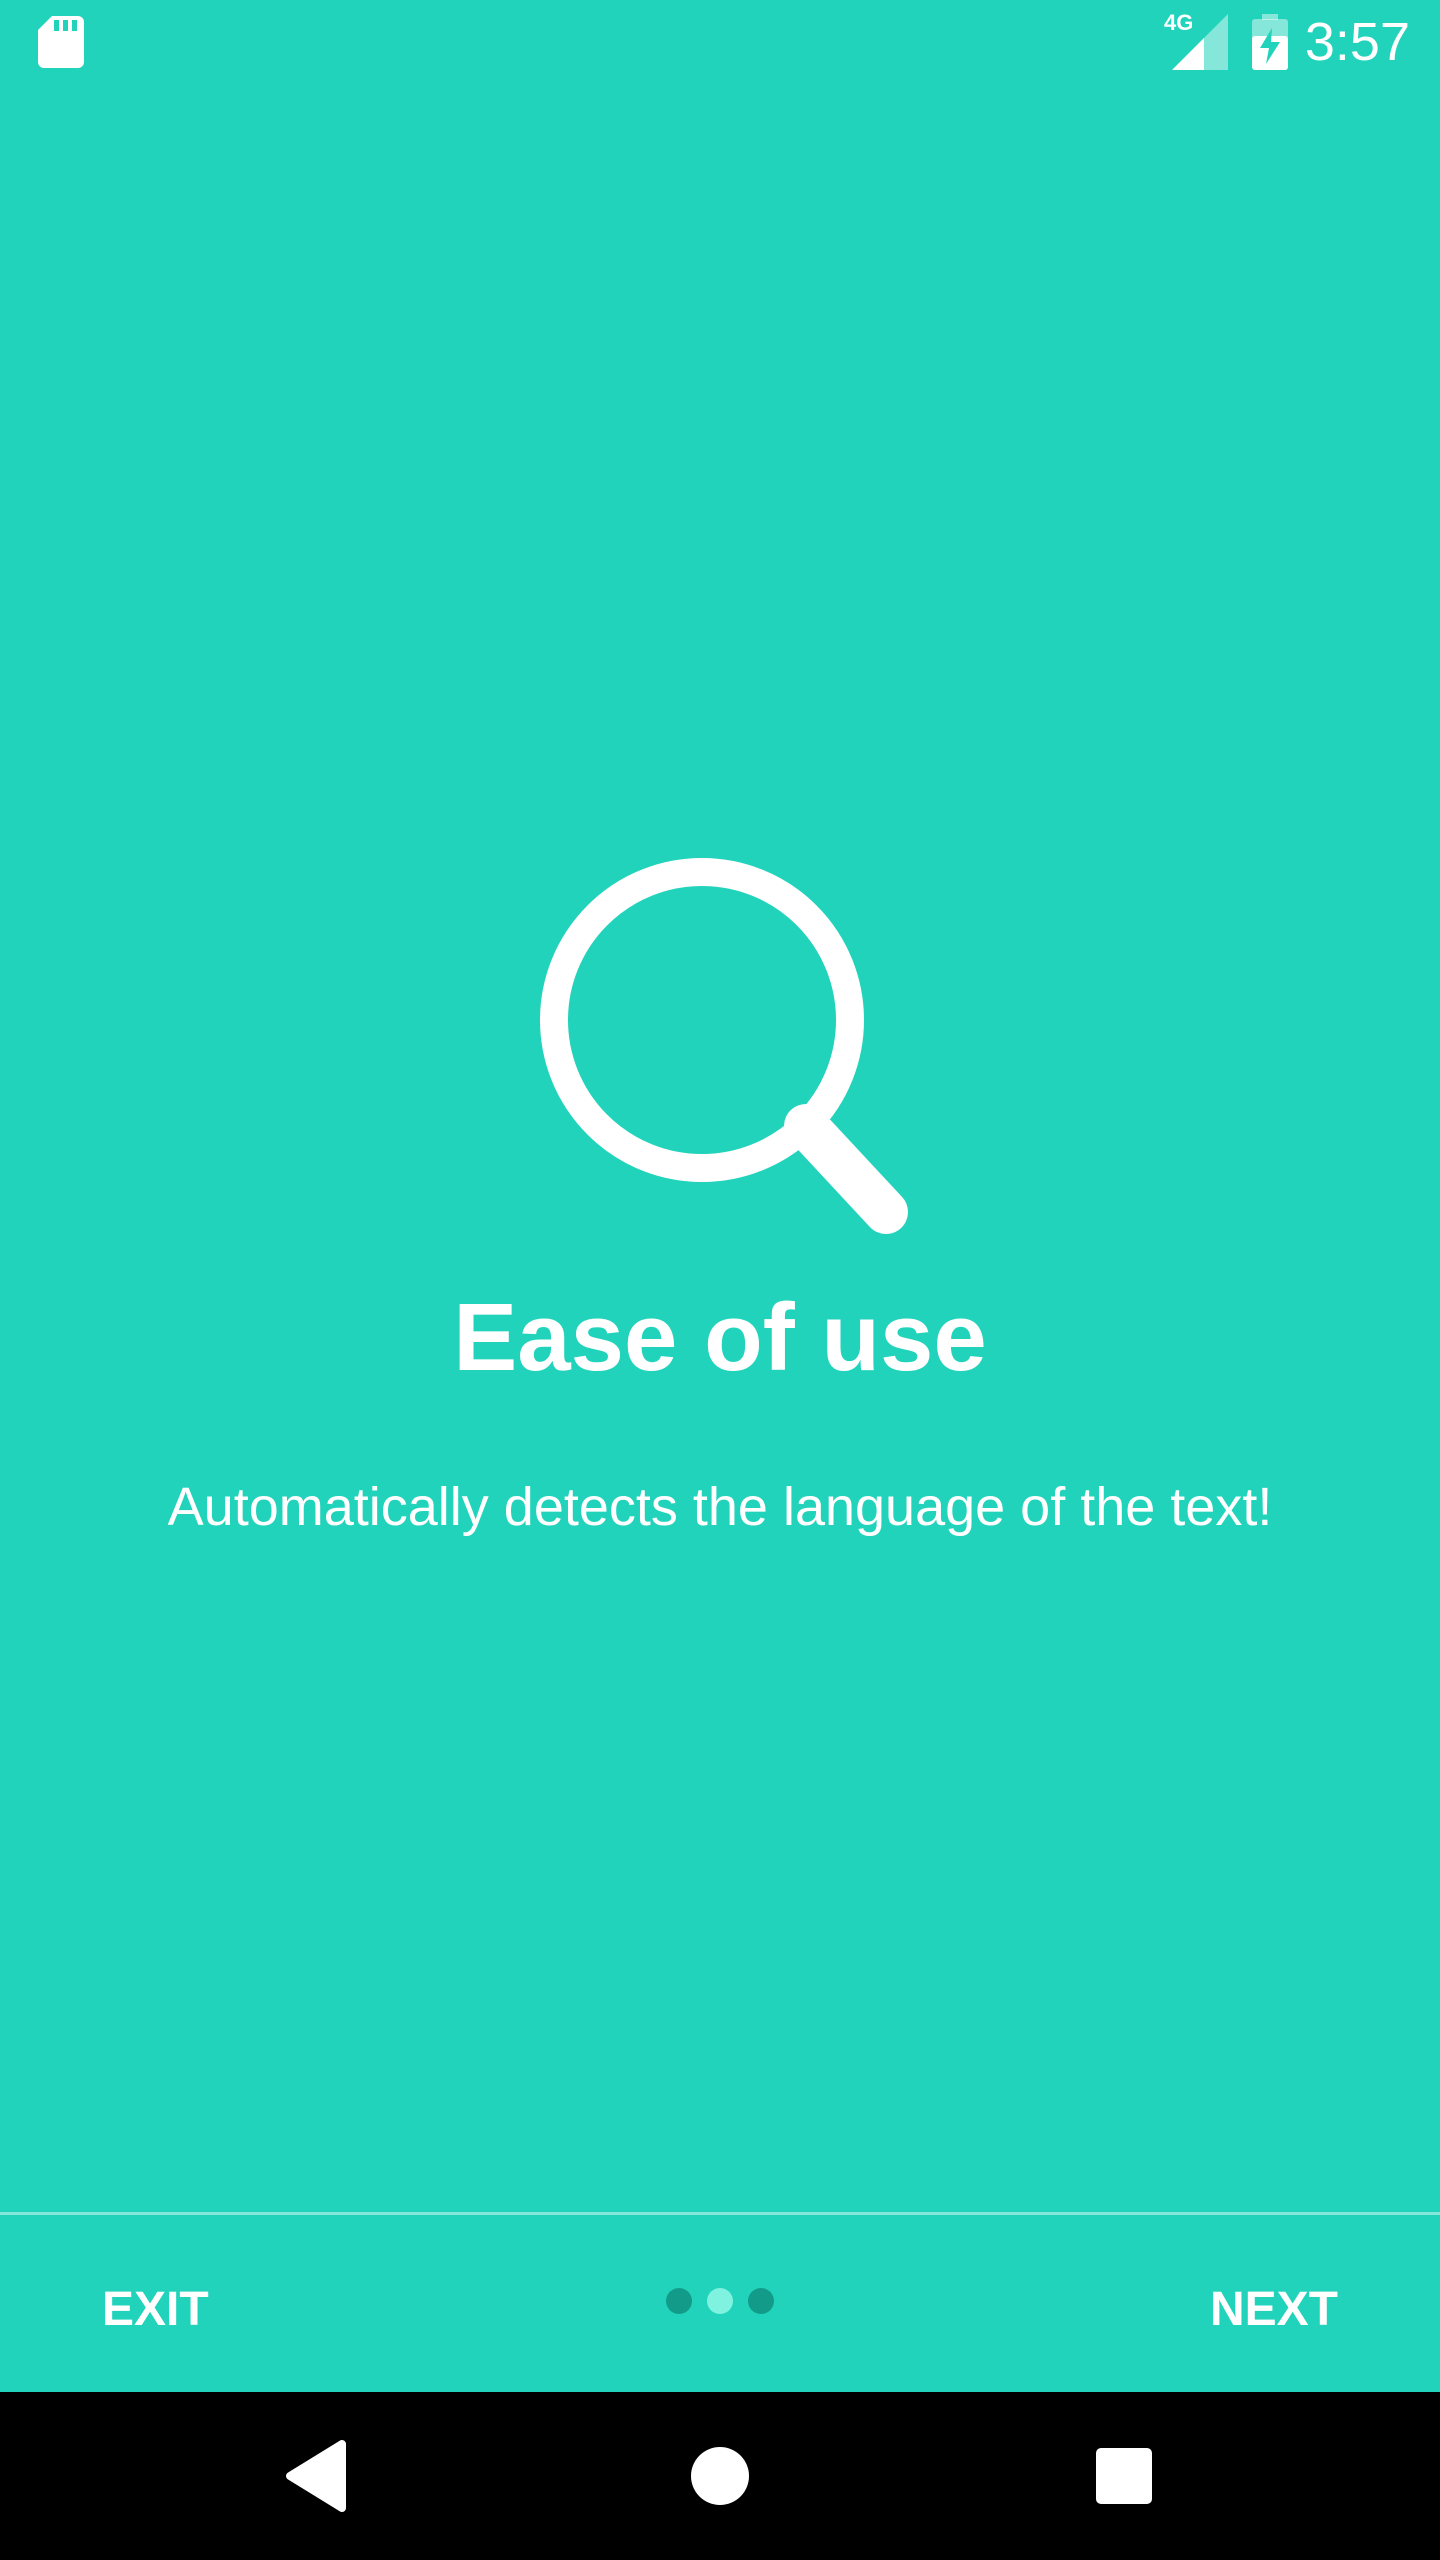 The image size is (1440, 2560). Describe the element at coordinates (720, 2213) in the screenshot. I see `footer-divider` at that location.